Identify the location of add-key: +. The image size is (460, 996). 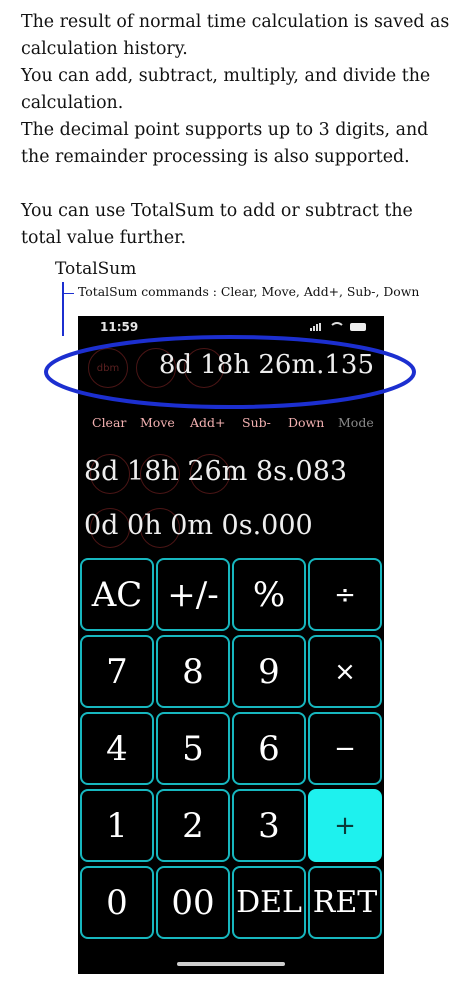
(345, 825).